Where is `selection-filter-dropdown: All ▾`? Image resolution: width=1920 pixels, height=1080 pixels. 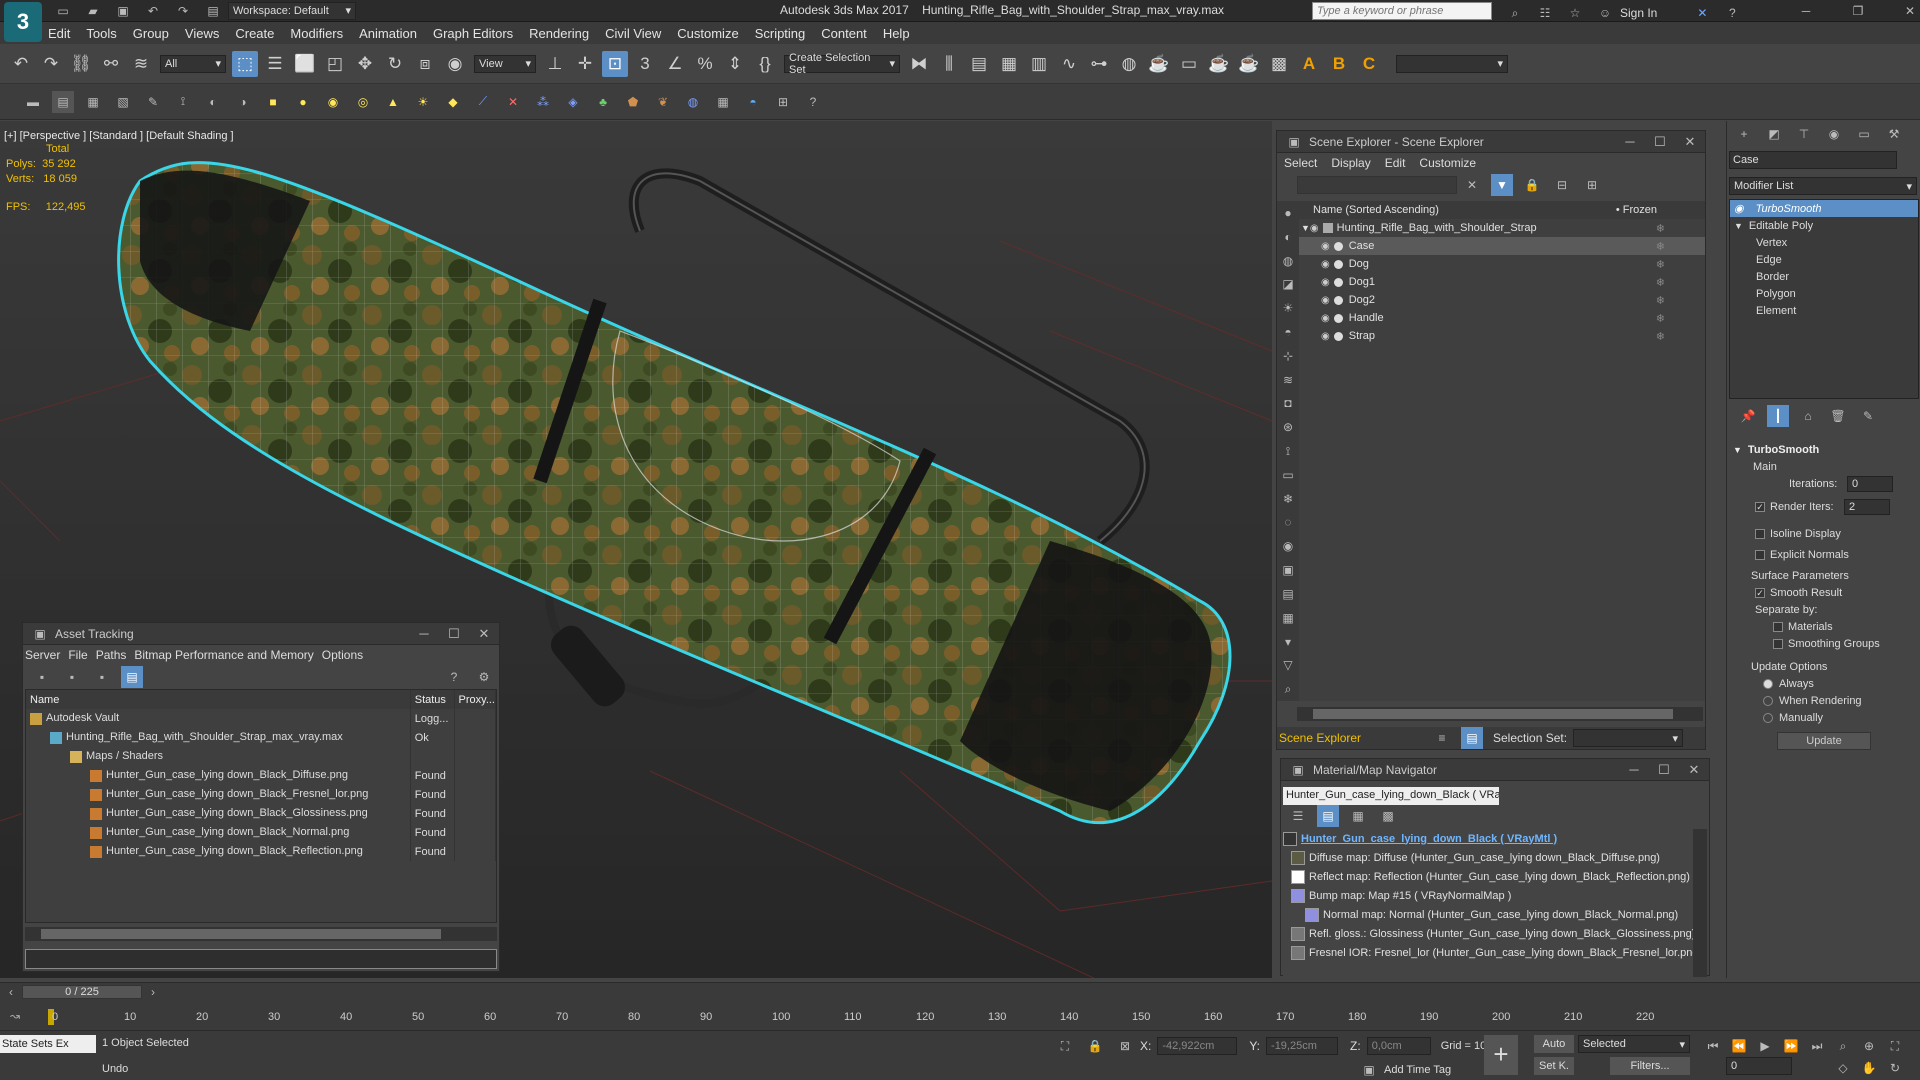
selection-filter-dropdown: All ▾ is located at coordinates (193, 63).